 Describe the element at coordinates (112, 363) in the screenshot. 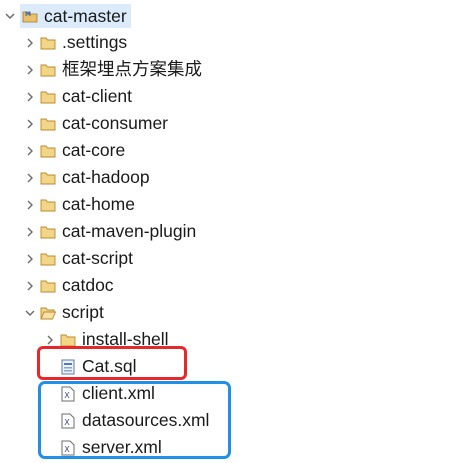

I see `red-annotation-box` at that location.